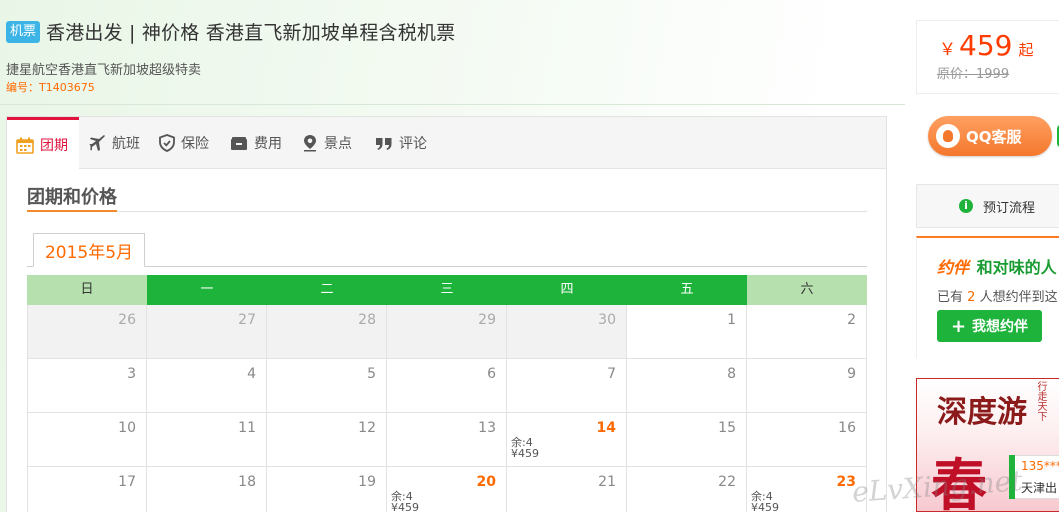 This screenshot has height=512, width=1059. What do you see at coordinates (126, 144) in the screenshot?
I see `tab-flight-label: 航班` at bounding box center [126, 144].